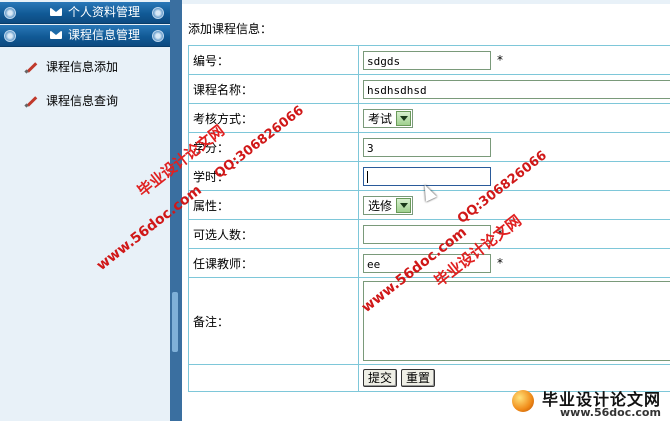 The image size is (670, 421). I want to click on form-row-exam: 考核方式： 考试, so click(429, 118).